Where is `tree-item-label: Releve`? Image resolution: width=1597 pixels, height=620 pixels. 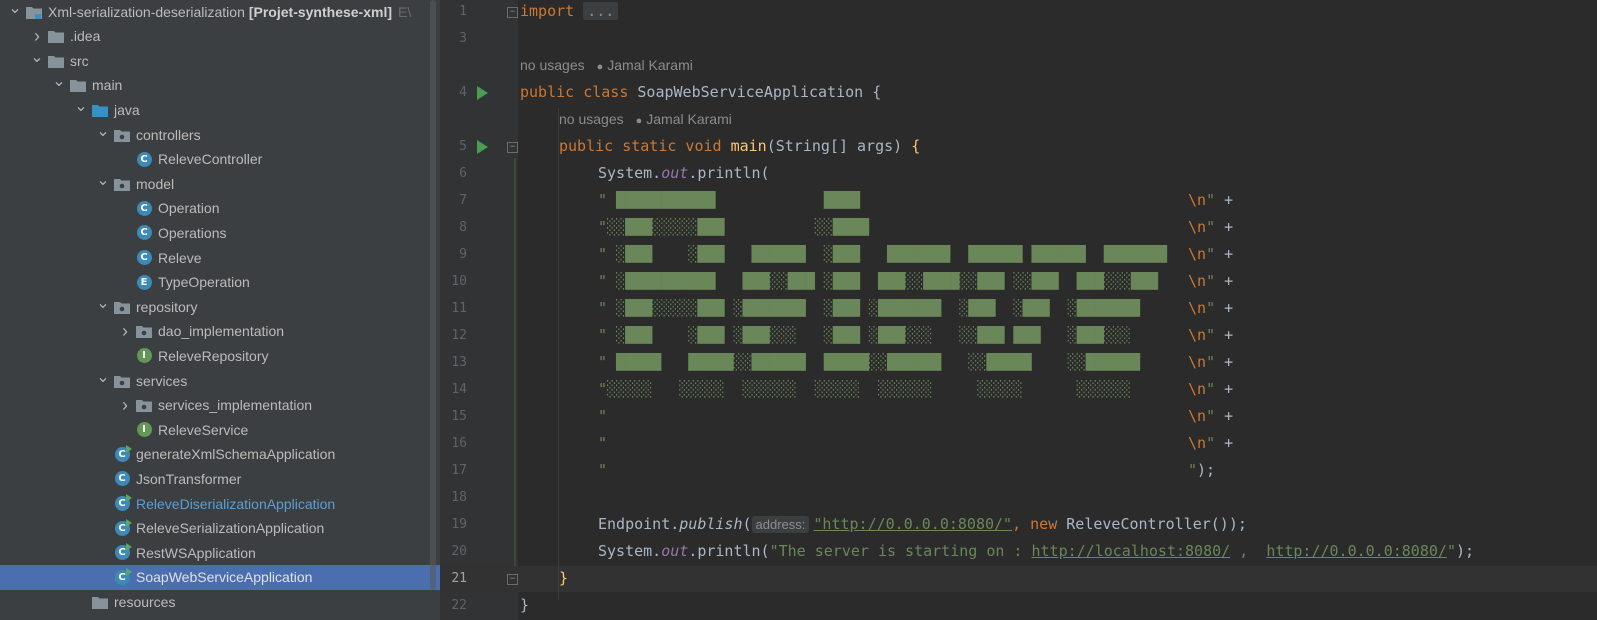 tree-item-label: Releve is located at coordinates (180, 257).